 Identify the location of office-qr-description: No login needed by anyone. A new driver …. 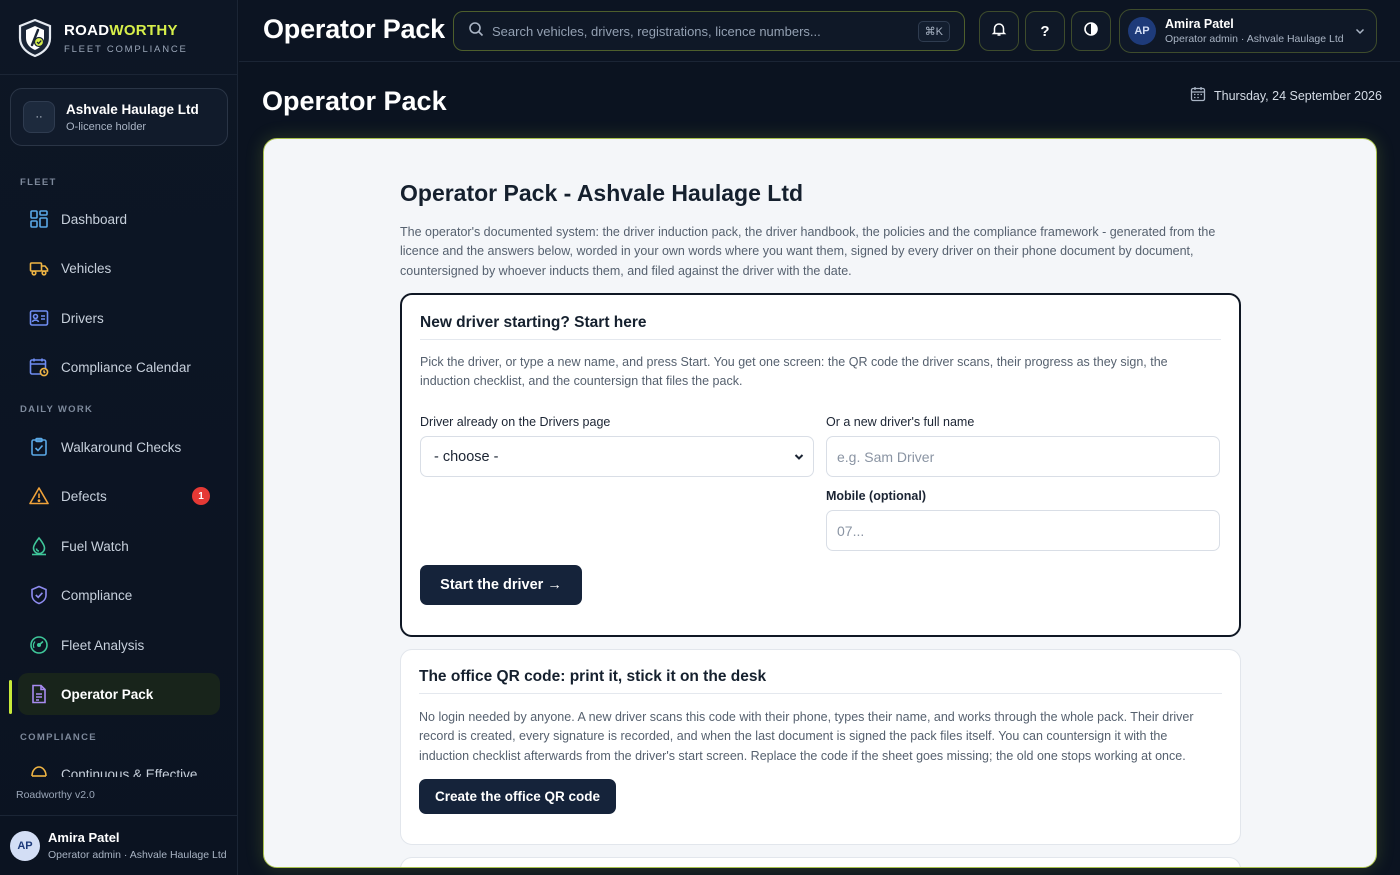
(806, 736).